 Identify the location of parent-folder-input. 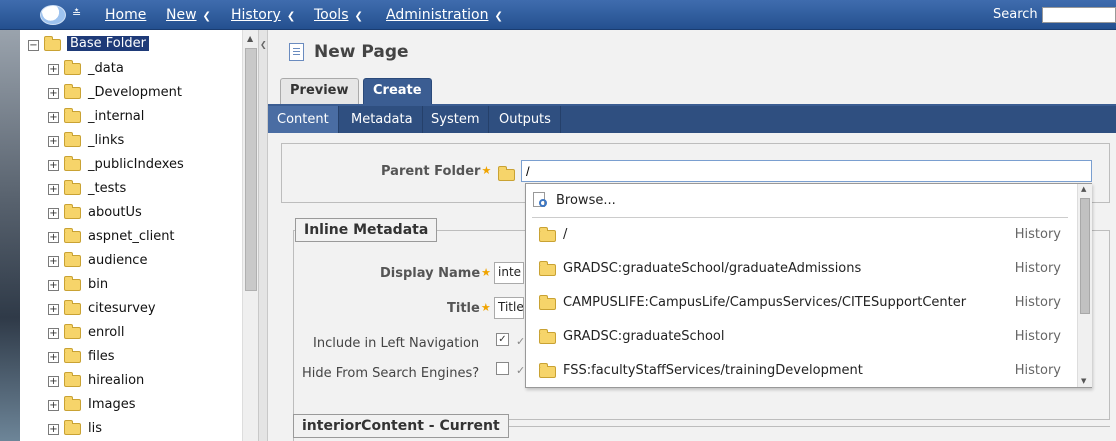
(806, 171).